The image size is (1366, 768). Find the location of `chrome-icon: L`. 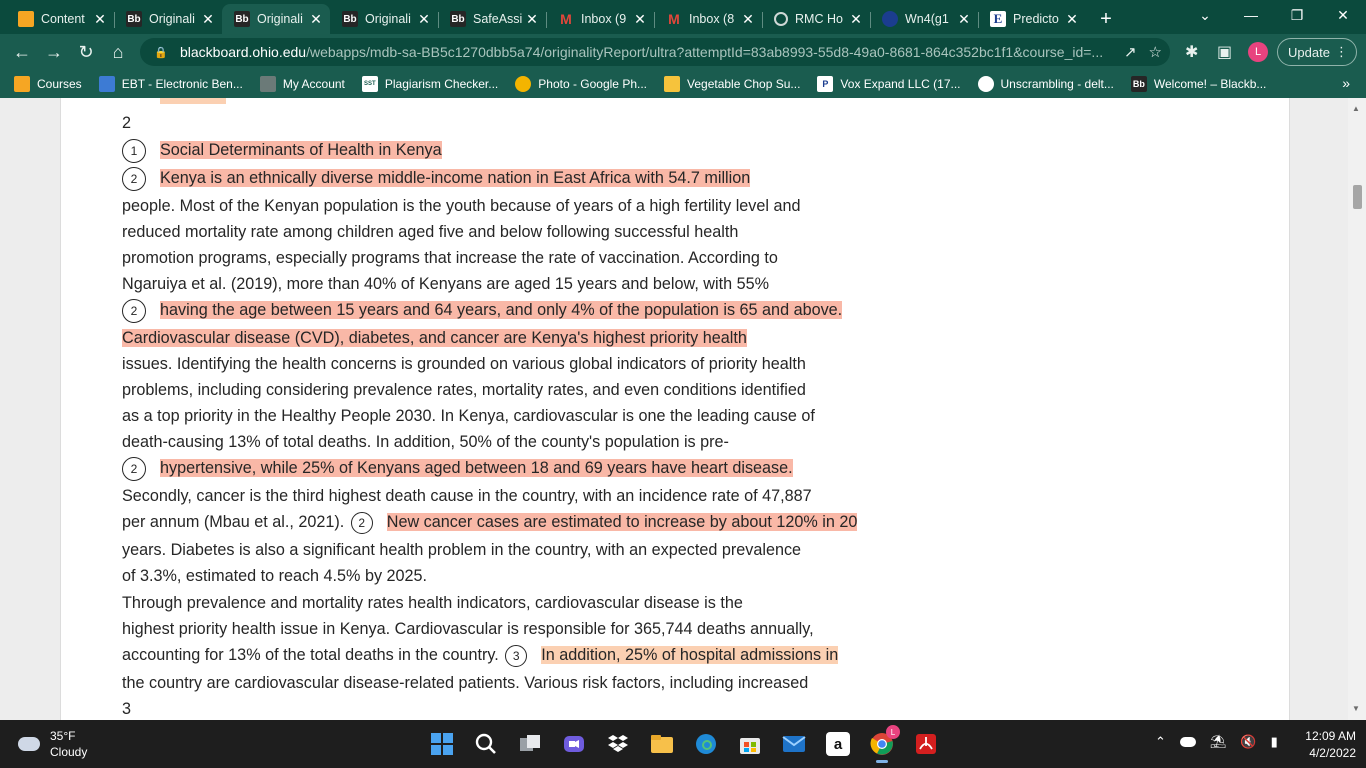

chrome-icon: L is located at coordinates (883, 744).